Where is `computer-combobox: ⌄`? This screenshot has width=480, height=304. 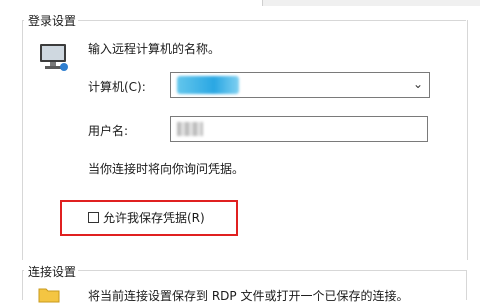 computer-combobox: ⌄ is located at coordinates (300, 85).